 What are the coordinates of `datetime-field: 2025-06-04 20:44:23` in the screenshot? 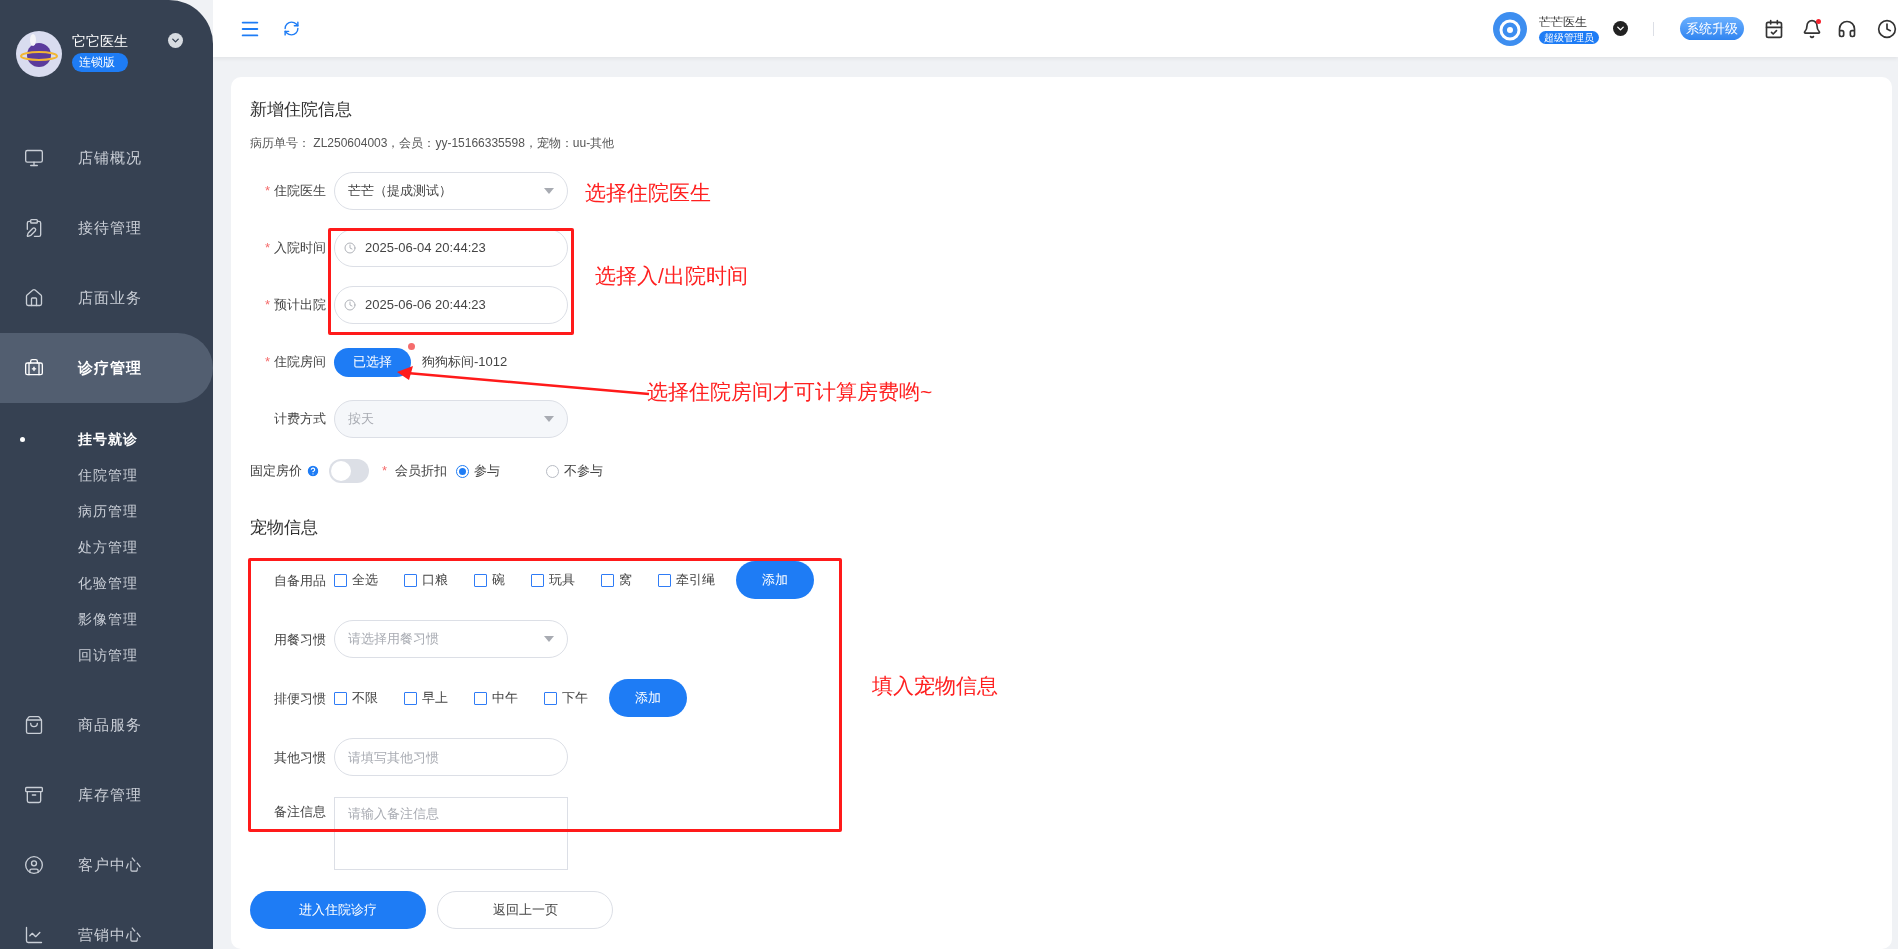 It's located at (451, 248).